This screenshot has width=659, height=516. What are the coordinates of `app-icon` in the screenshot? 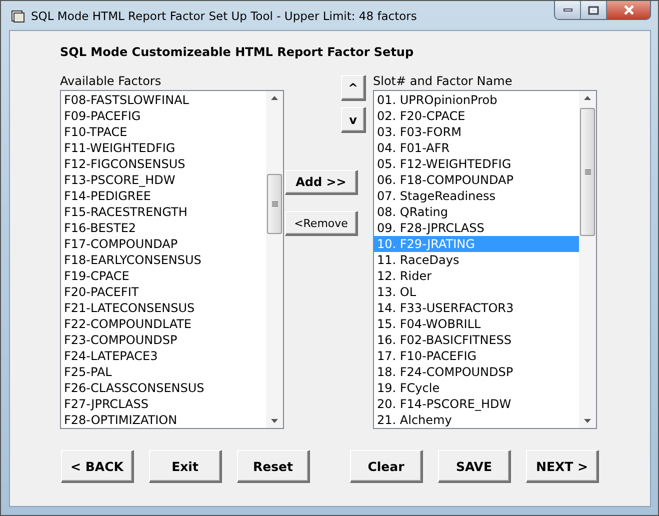 It's located at (18, 15).